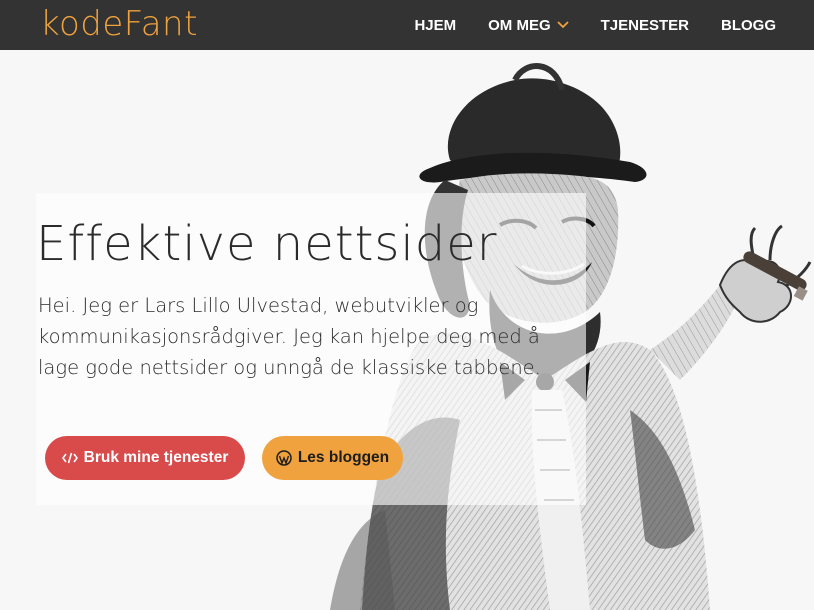 This screenshot has width=814, height=610. I want to click on wordpress-icon, so click(284, 458).